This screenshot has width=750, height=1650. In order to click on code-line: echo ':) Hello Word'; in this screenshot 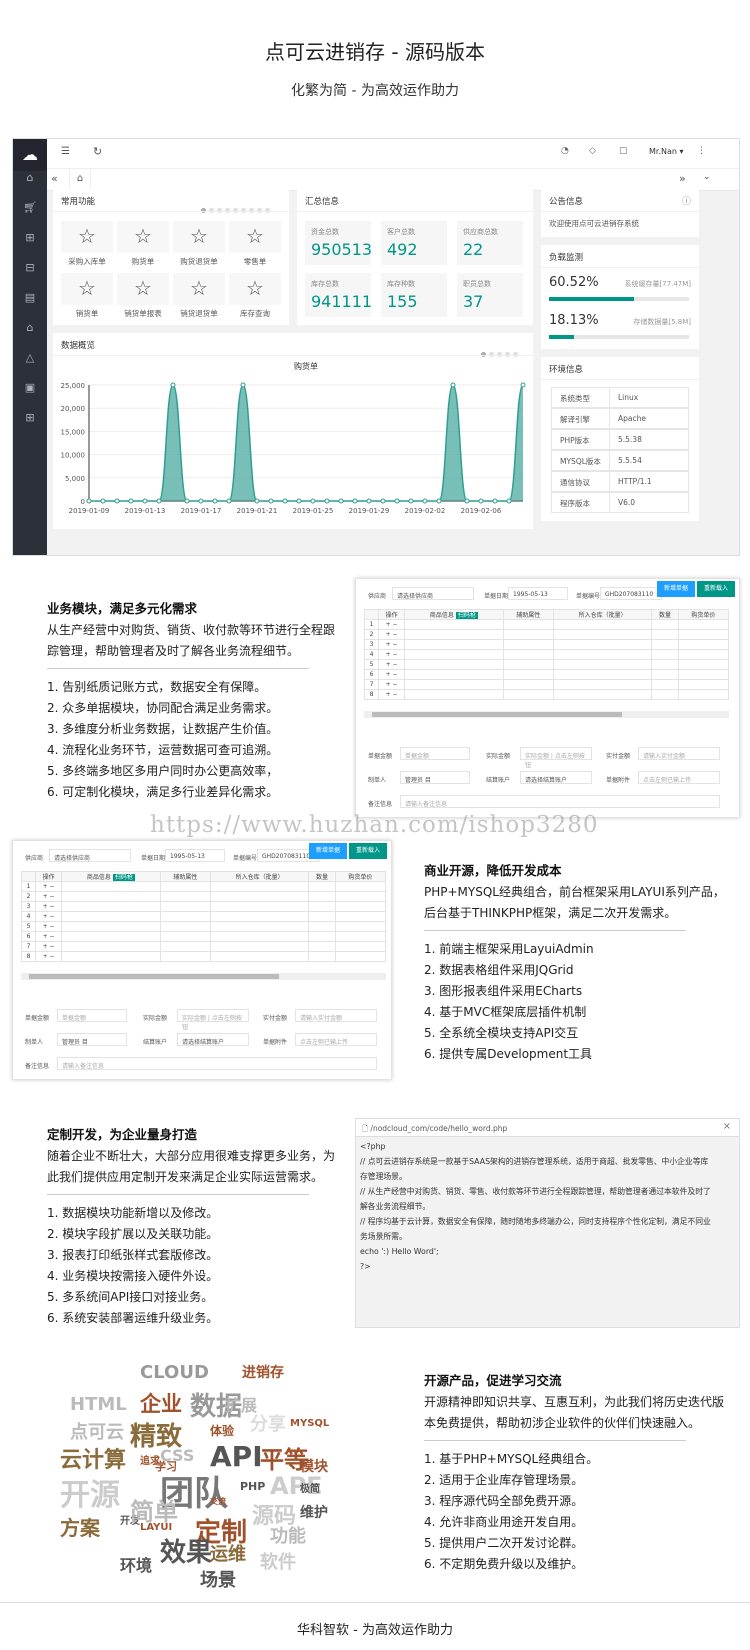, I will do `click(399, 1251)`.